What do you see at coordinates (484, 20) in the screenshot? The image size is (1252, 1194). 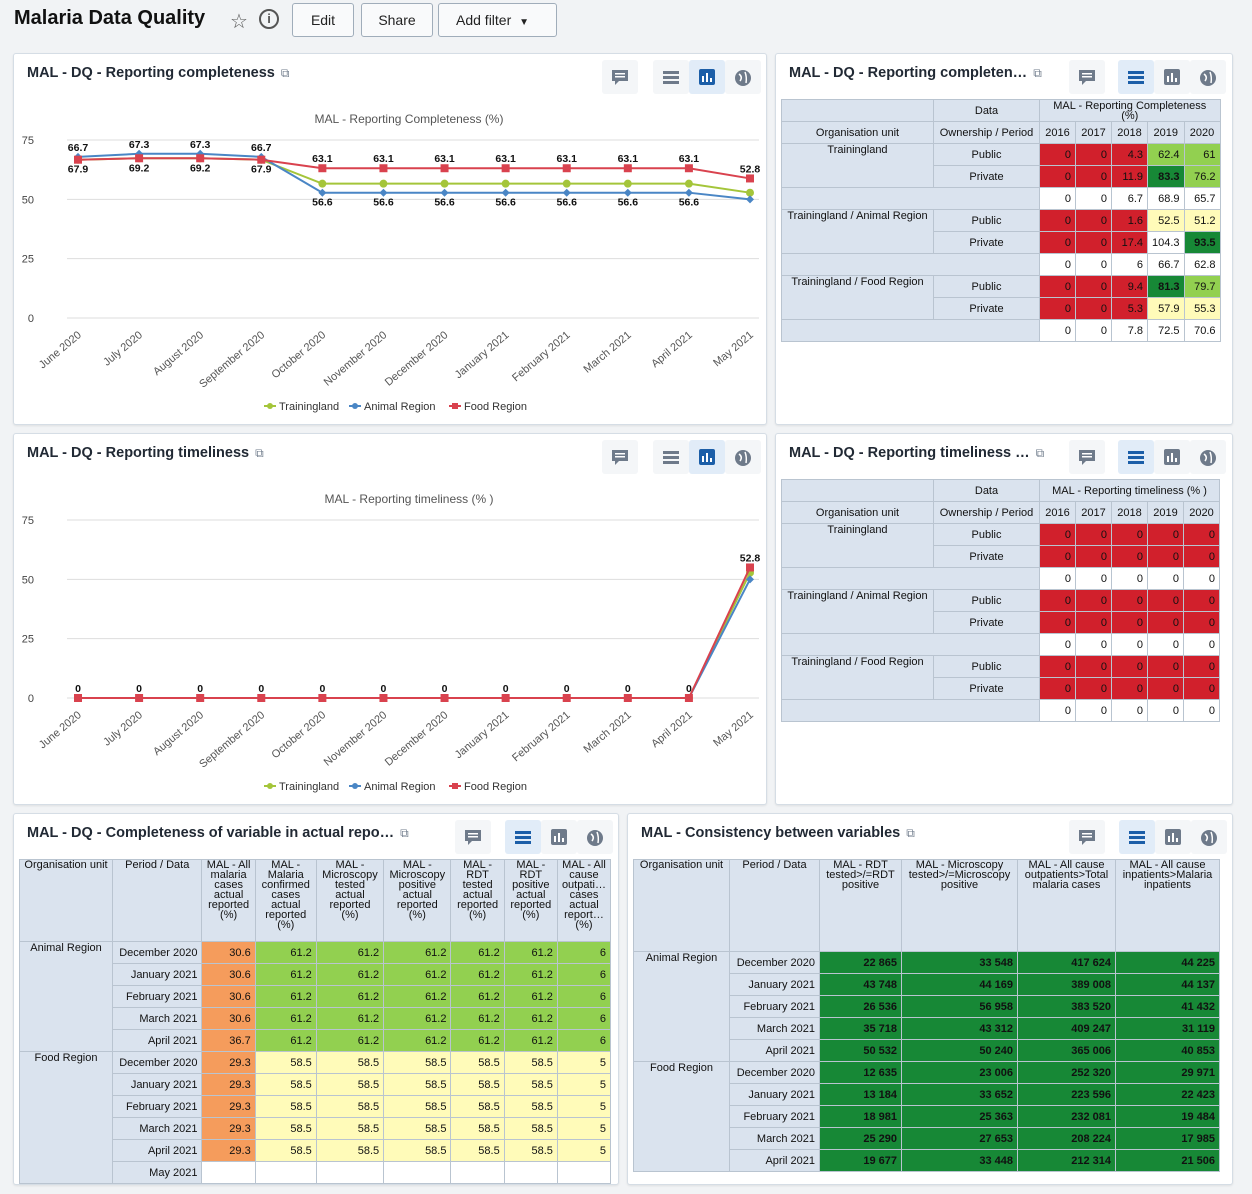 I see `add-filter-label: Add filter` at bounding box center [484, 20].